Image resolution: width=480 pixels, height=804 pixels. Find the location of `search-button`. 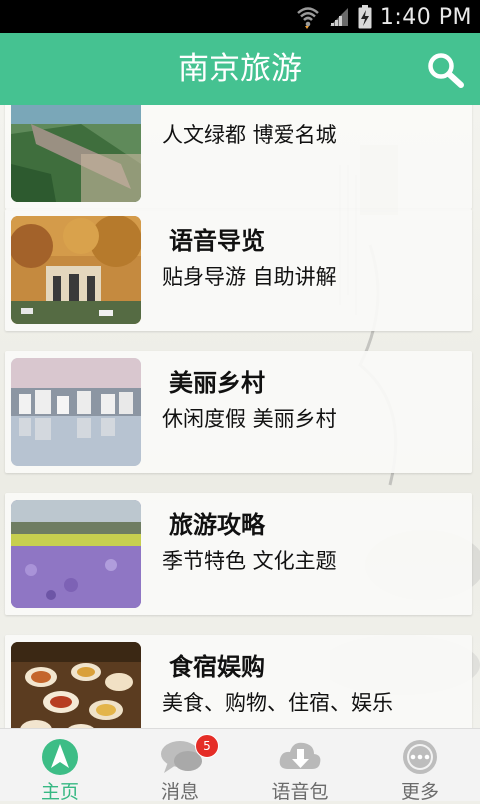

search-button is located at coordinates (446, 71).